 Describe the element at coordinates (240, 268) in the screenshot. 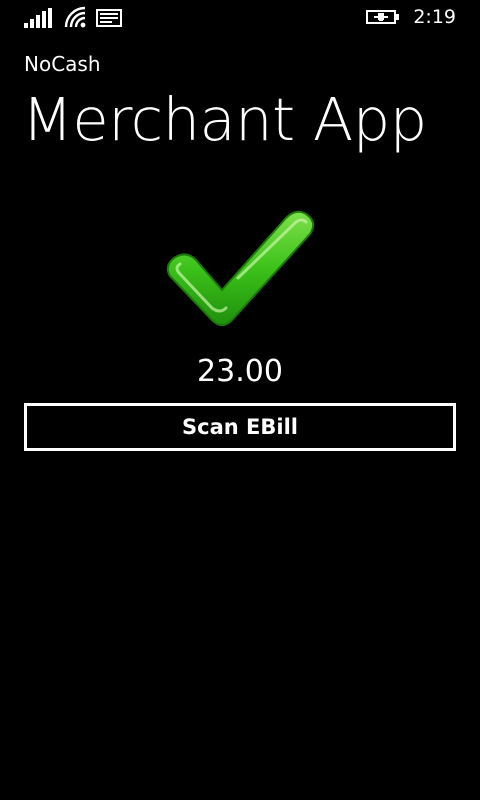

I see `checkmark-icon` at that location.